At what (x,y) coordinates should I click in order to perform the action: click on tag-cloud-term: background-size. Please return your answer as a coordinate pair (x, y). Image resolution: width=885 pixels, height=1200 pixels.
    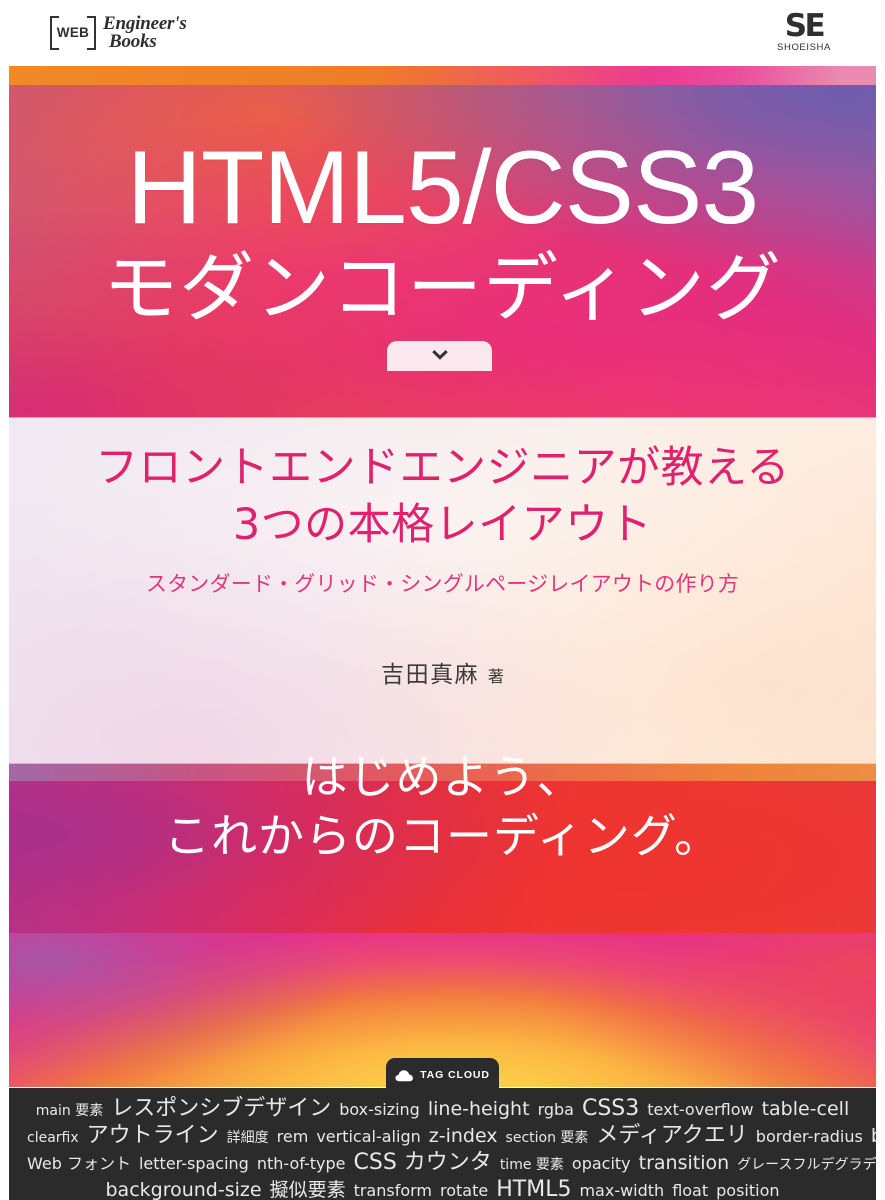
    Looking at the image, I should click on (183, 1189).